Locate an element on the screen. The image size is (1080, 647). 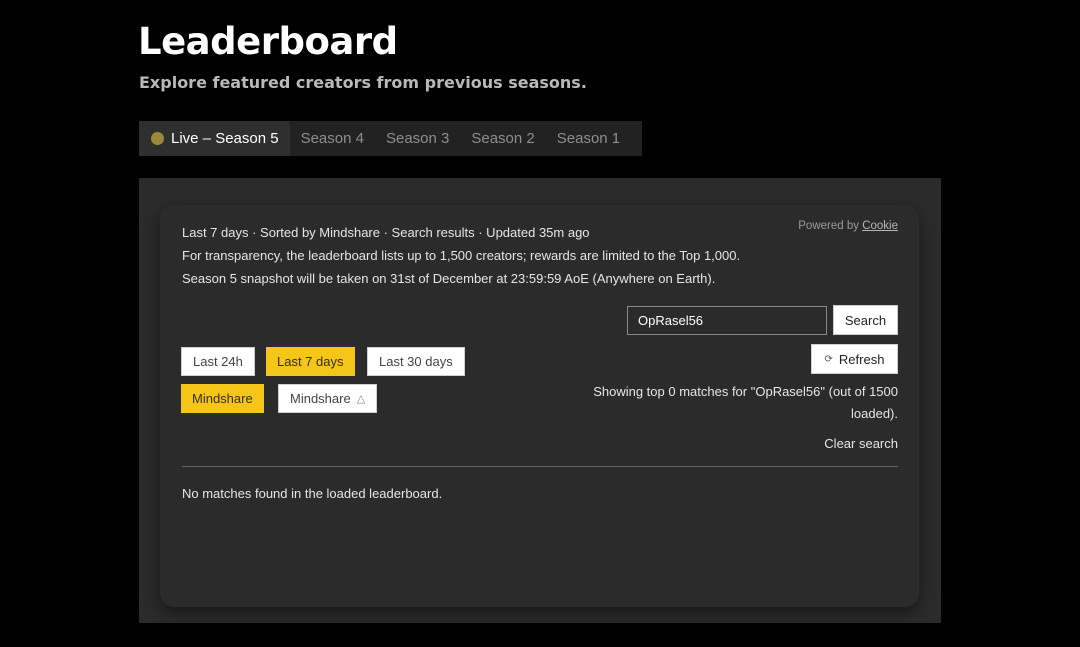
search-button: Search is located at coordinates (865, 320).